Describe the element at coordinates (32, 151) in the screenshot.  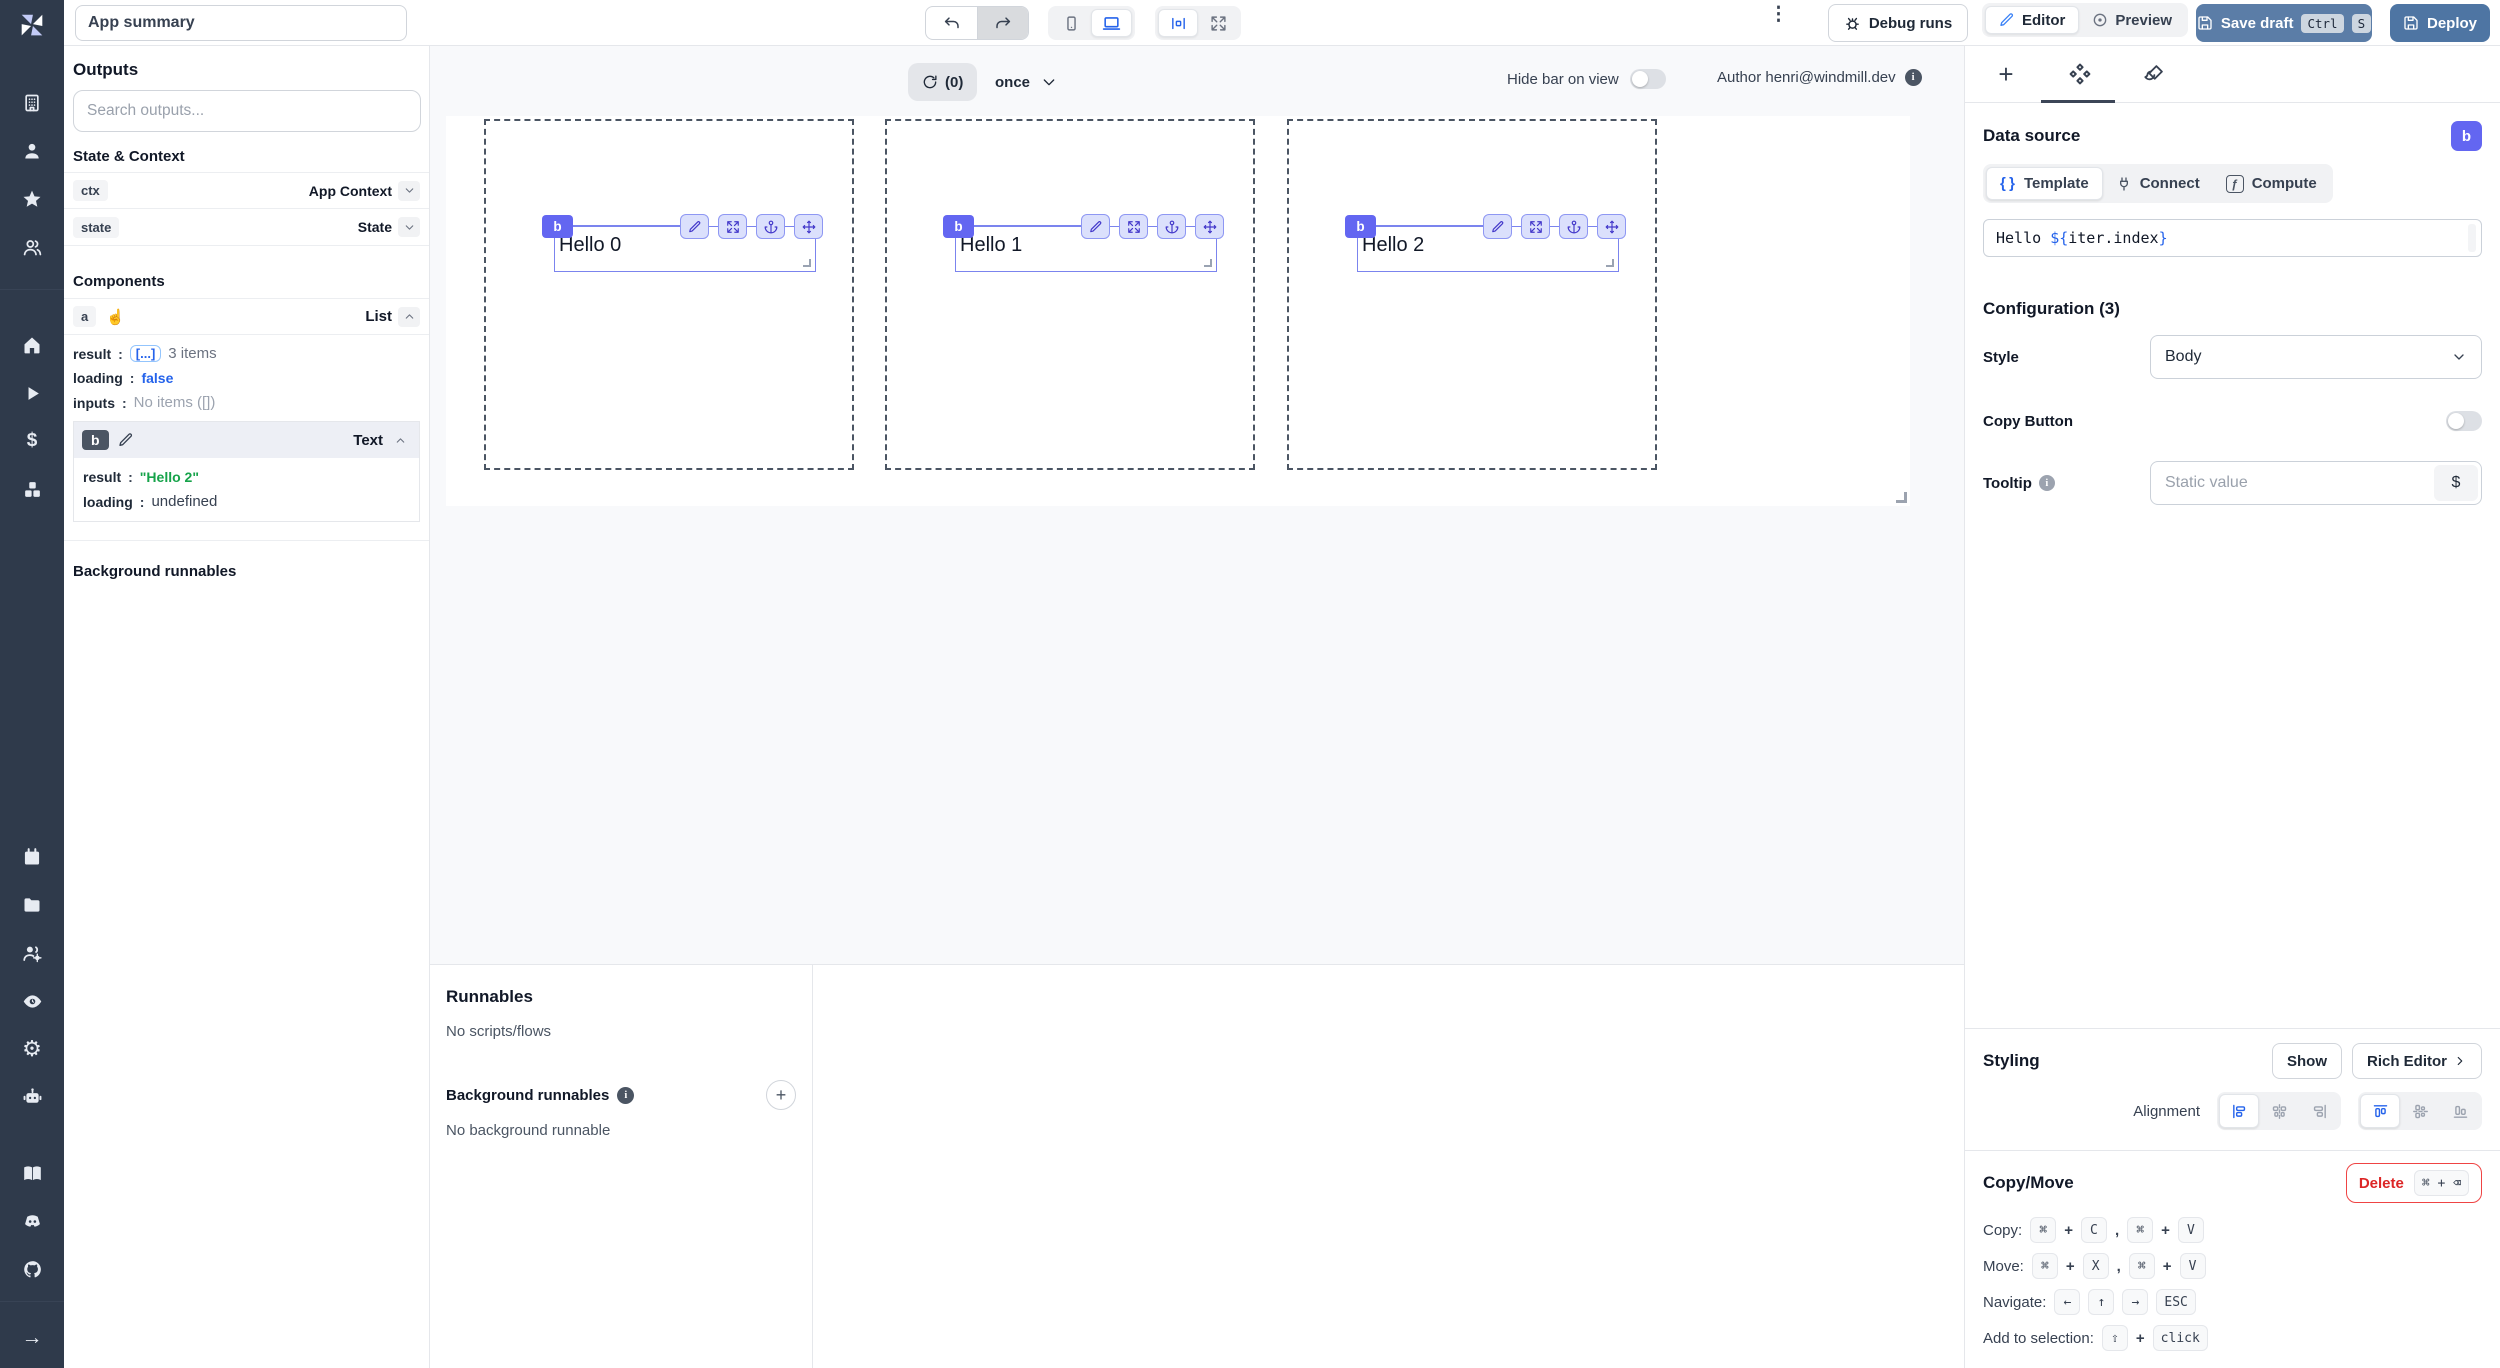
I see `sidebar-user-icon` at that location.